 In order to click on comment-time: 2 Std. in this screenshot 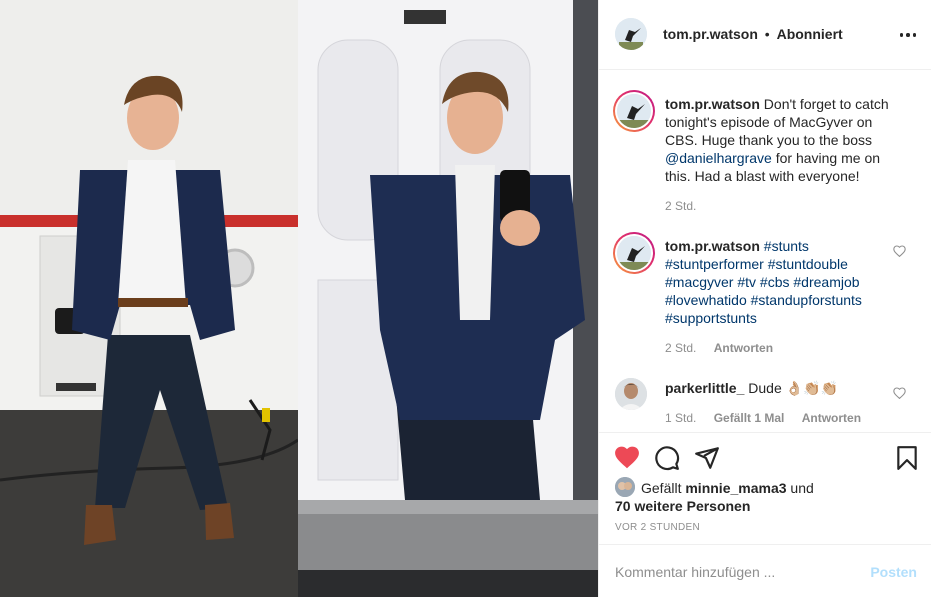, I will do `click(681, 348)`.